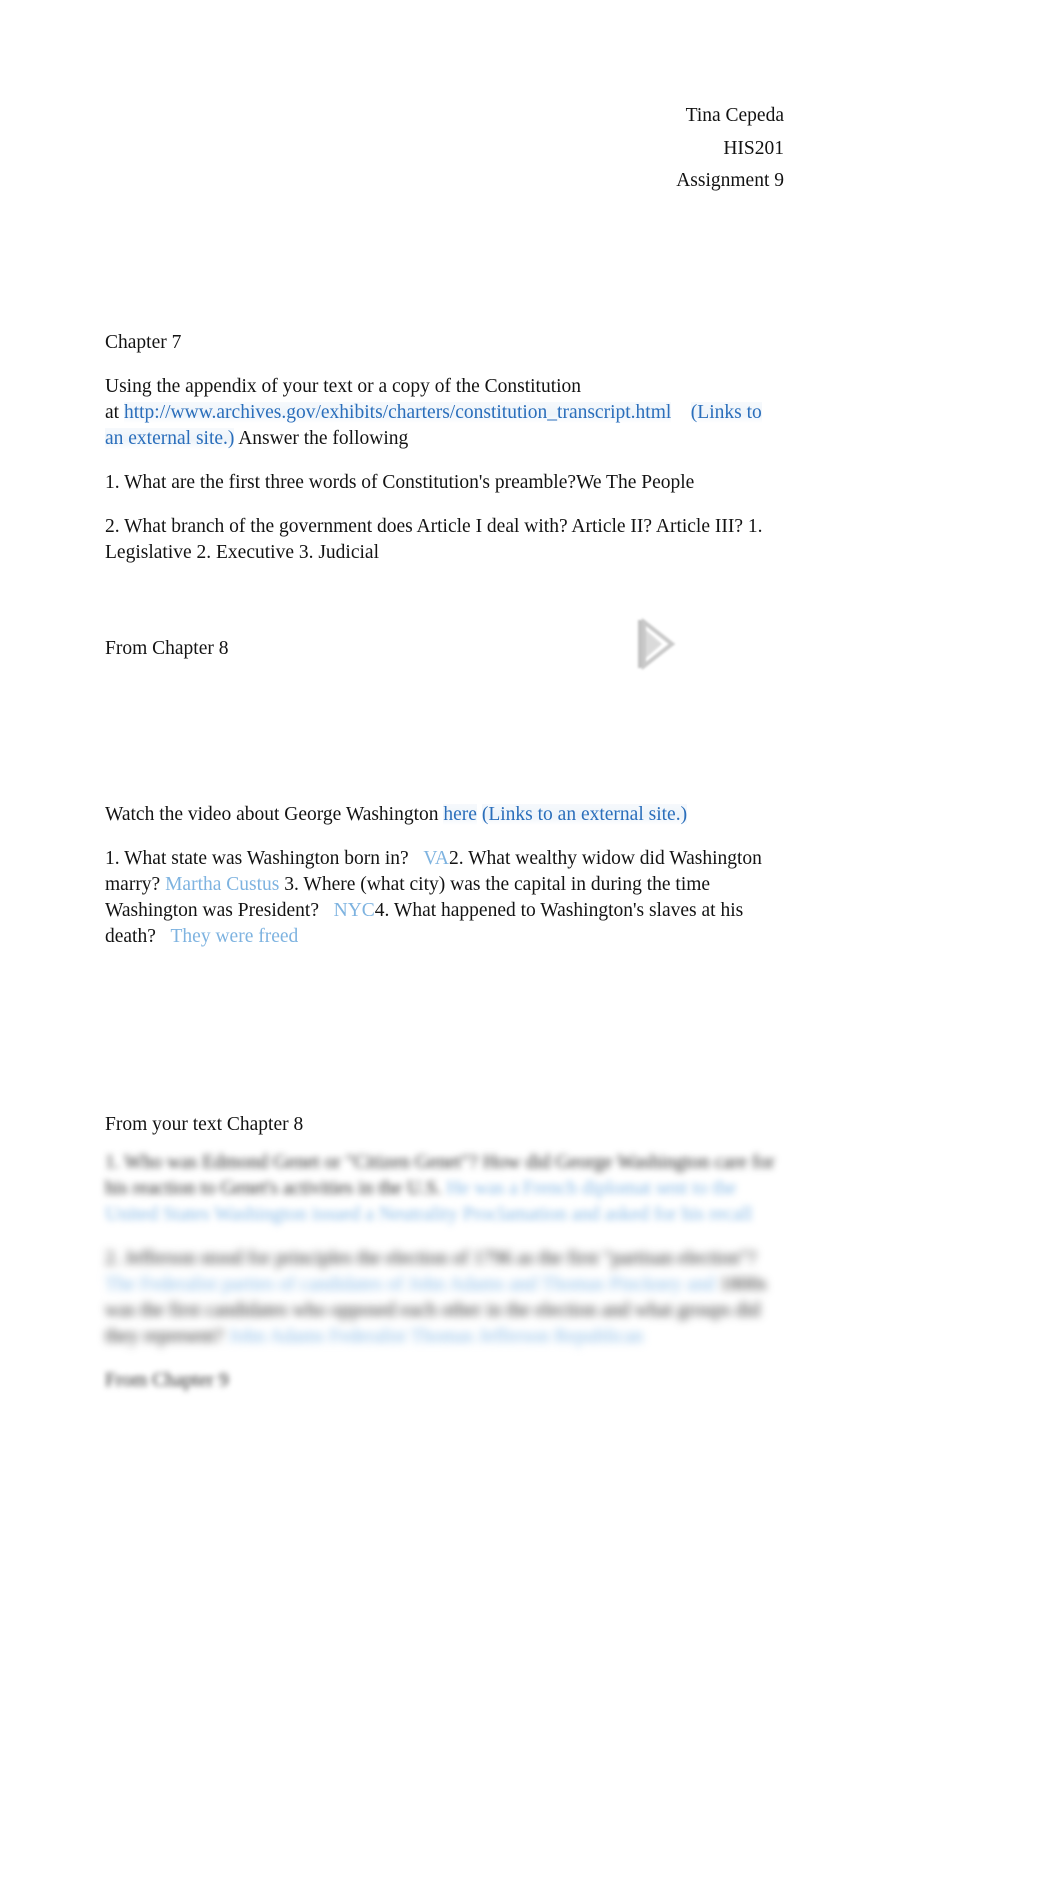  What do you see at coordinates (444, 149) in the screenshot?
I see `document-header: Tina Cepeda HIS201 Assignment 9` at bounding box center [444, 149].